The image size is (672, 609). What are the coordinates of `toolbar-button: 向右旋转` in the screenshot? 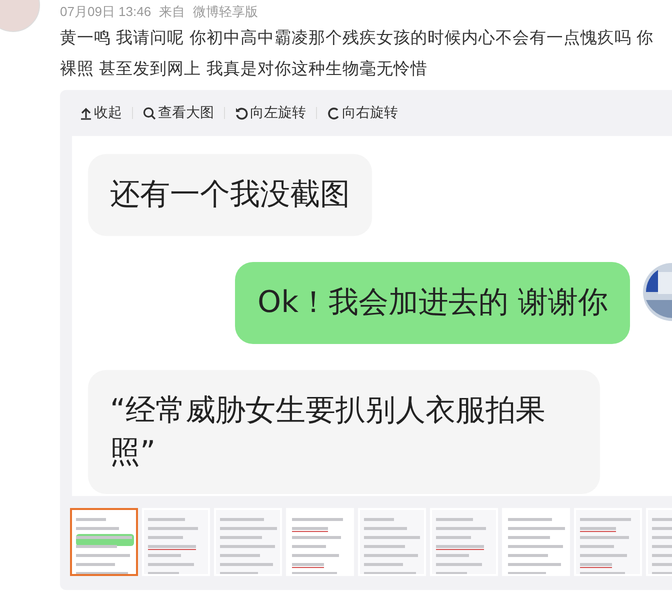 It's located at (362, 113).